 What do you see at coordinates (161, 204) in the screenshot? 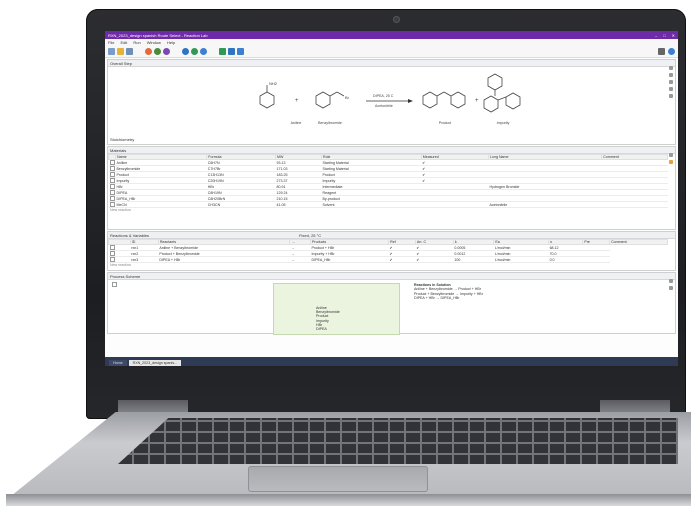
I see `table-cell: MeCN` at bounding box center [161, 204].